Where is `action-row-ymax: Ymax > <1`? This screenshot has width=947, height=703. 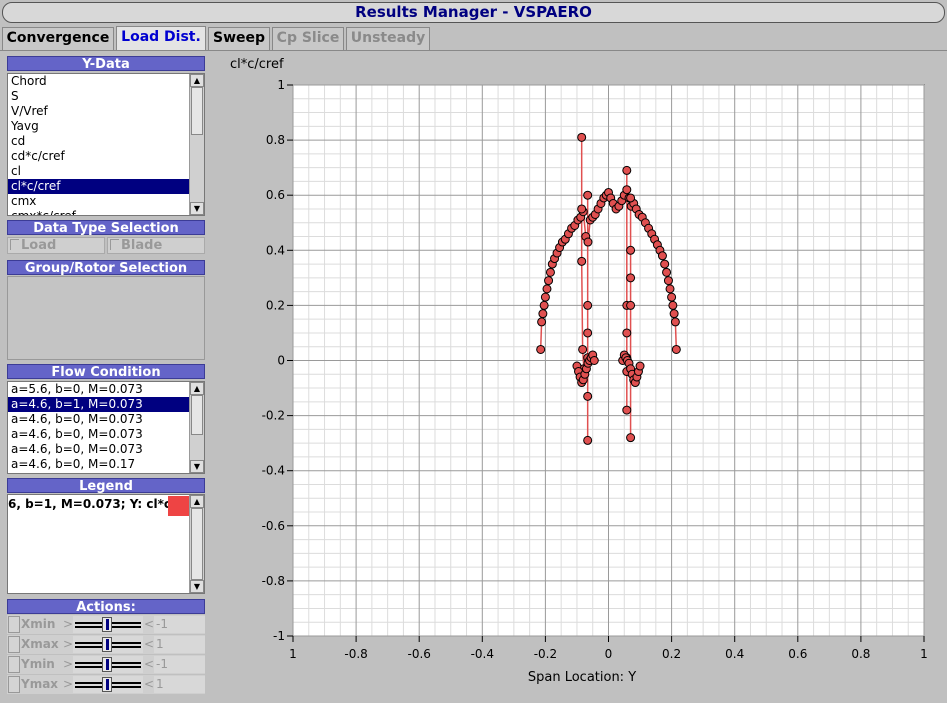
action-row-ymax: Ymax > <1 is located at coordinates (106, 684).